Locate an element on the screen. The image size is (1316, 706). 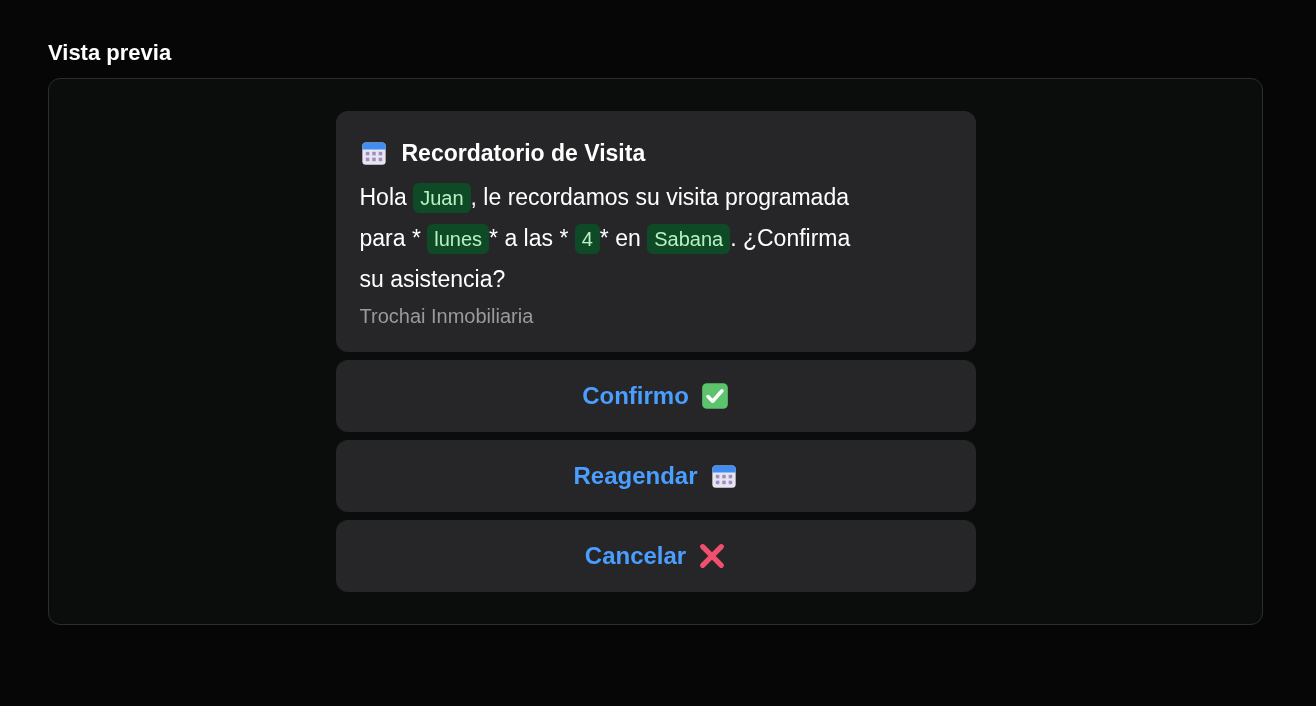
variable-tag: Juan is located at coordinates (442, 198).